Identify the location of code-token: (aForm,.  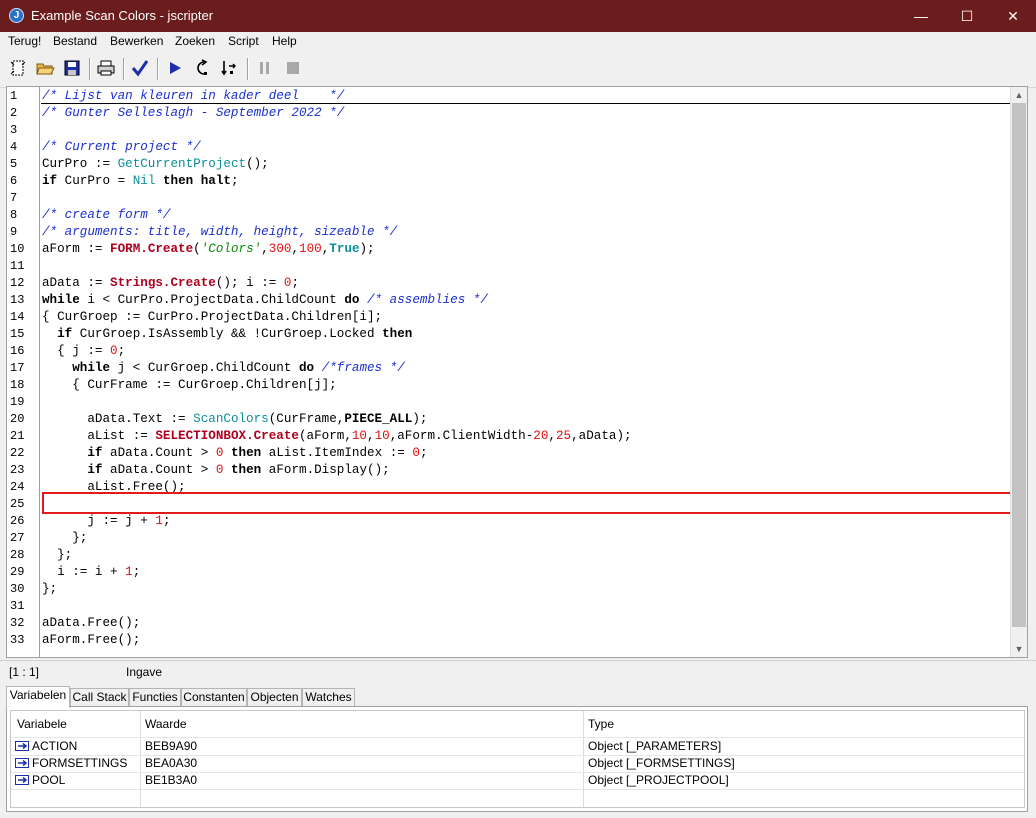
(325, 436).